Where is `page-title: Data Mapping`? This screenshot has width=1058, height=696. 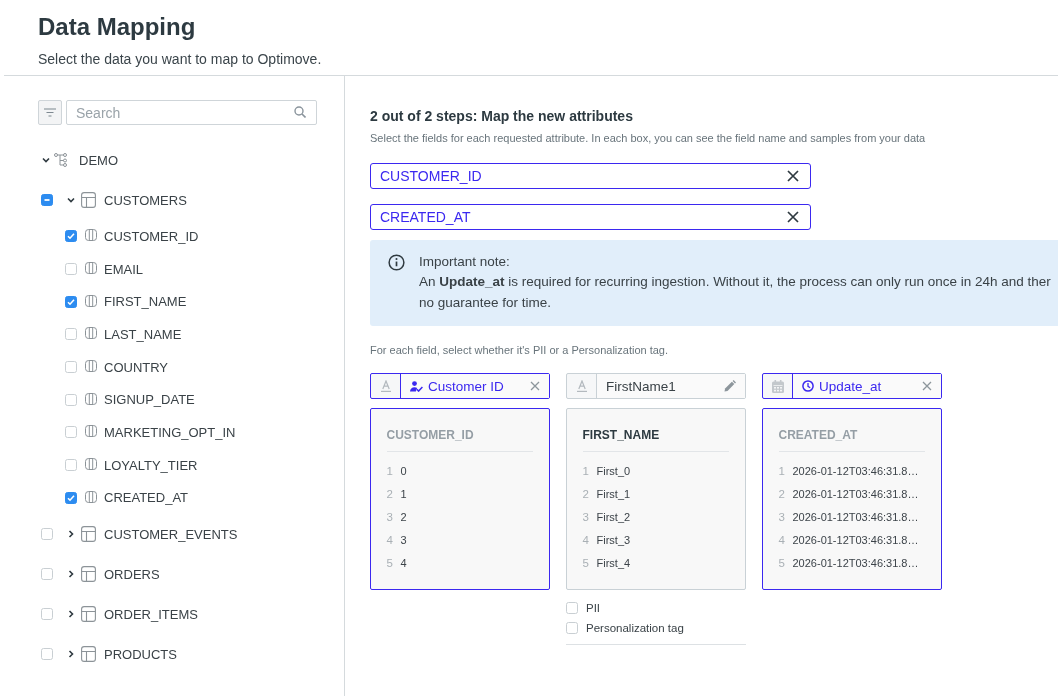
page-title: Data Mapping is located at coordinates (117, 27).